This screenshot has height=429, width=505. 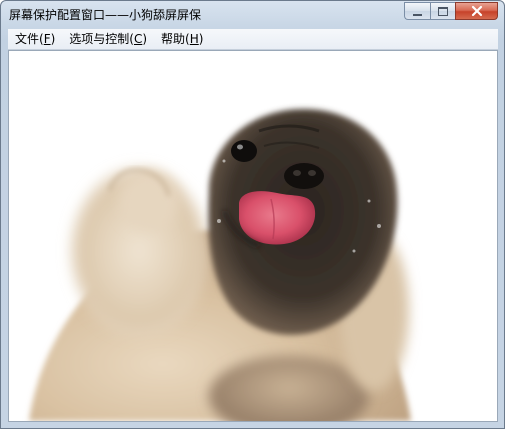 What do you see at coordinates (29, 39) in the screenshot?
I see `menu-file-label: 文件(` at bounding box center [29, 39].